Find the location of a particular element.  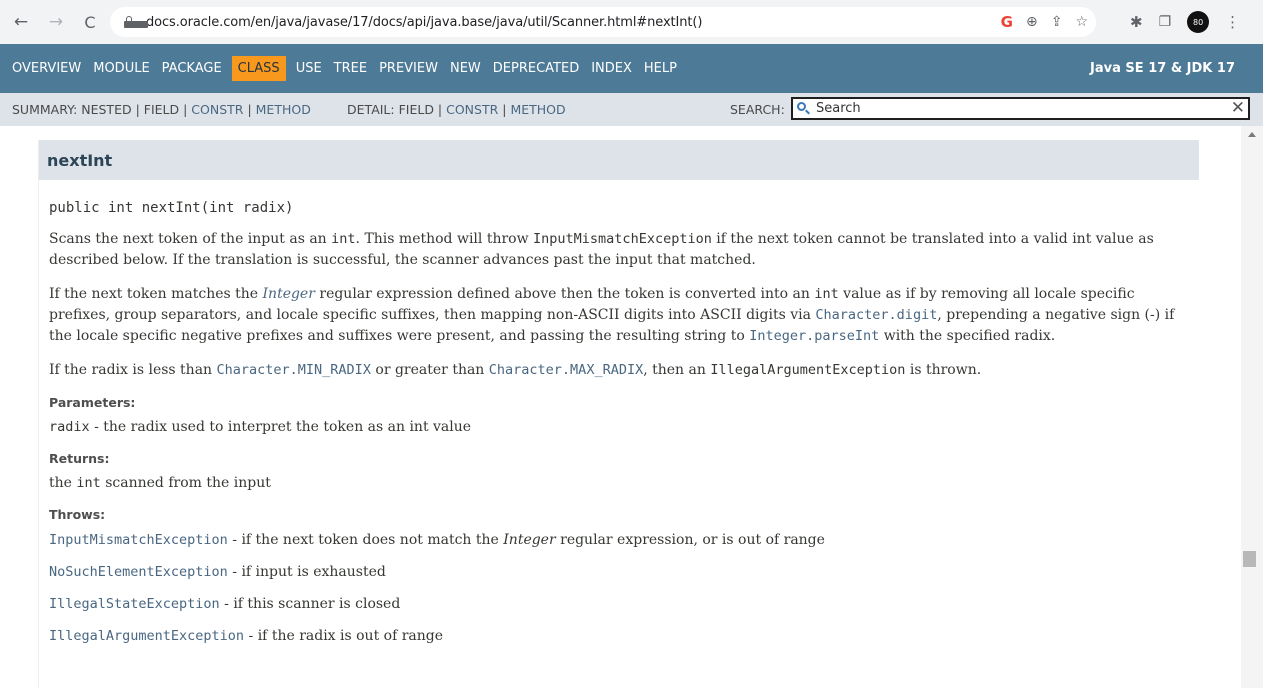

throws-label: Throws: is located at coordinates (77, 514).